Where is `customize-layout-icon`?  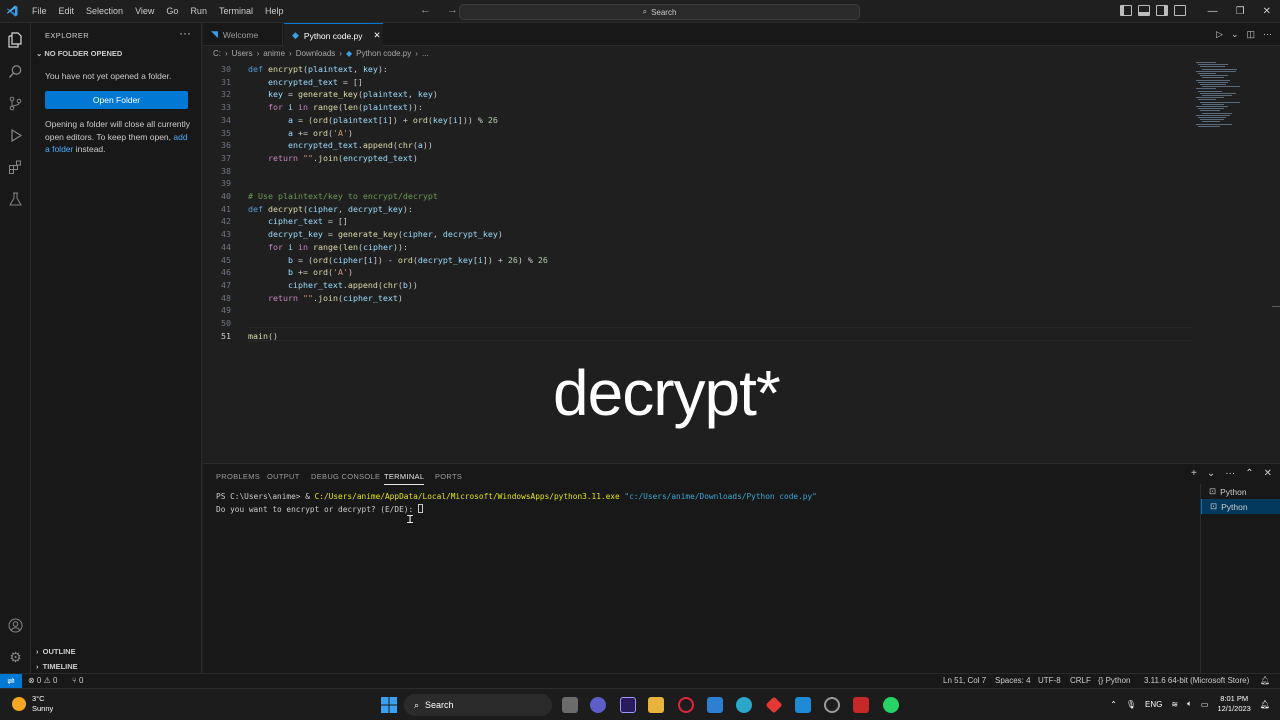
customize-layout-icon is located at coordinates (1180, 10).